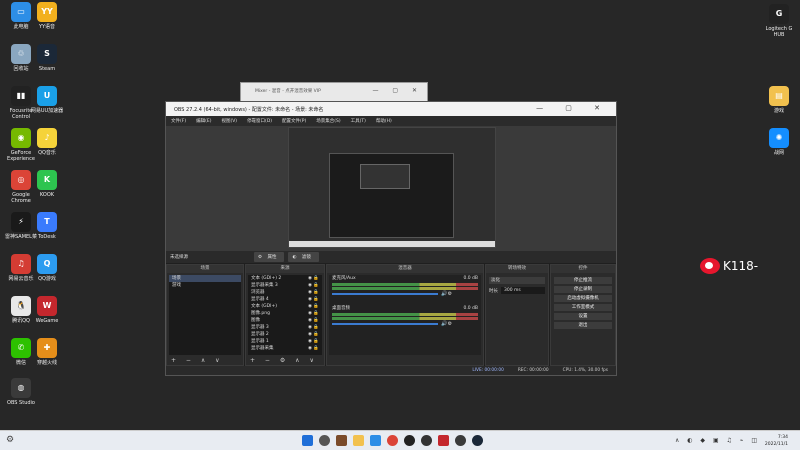 The image size is (800, 450). I want to click on preview-canvas, so click(392, 187).